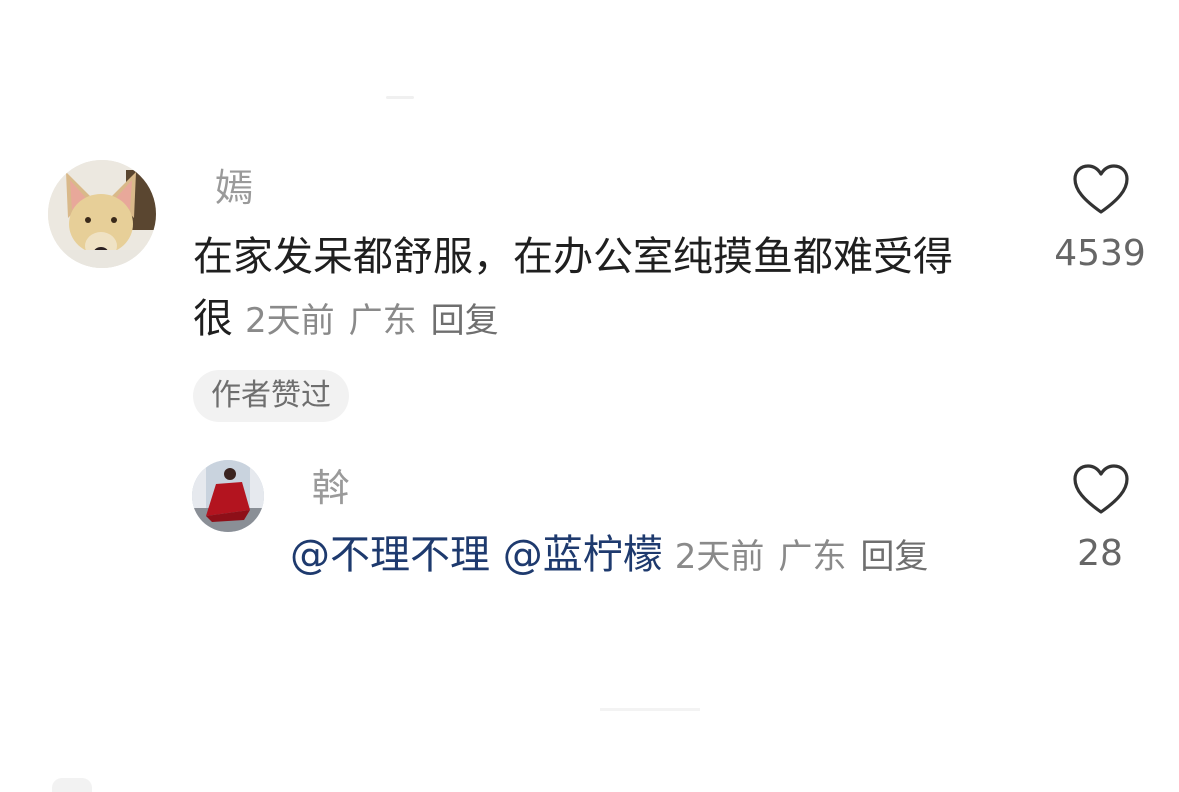 The width and height of the screenshot is (1179, 792). I want to click on reply-button: 回复, so click(465, 321).